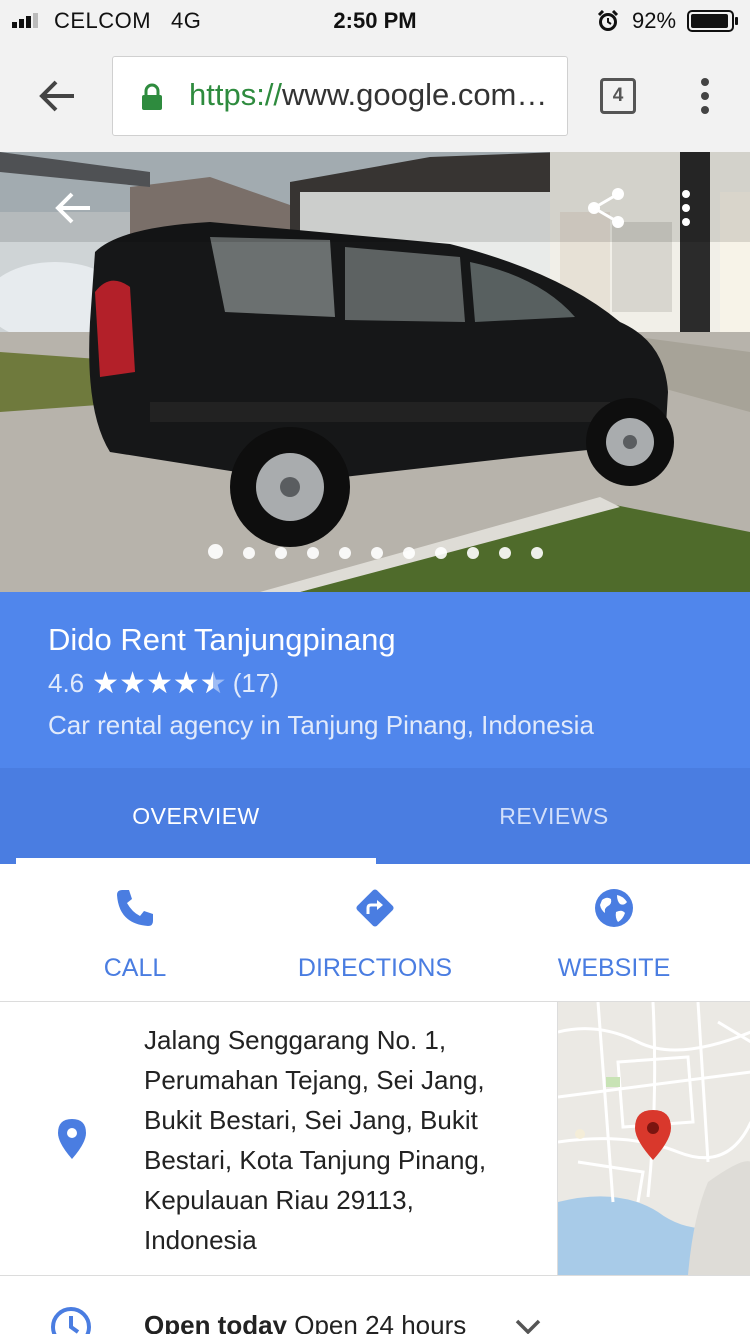 The width and height of the screenshot is (750, 1334). I want to click on tab-switcher-button: 4, so click(618, 96).